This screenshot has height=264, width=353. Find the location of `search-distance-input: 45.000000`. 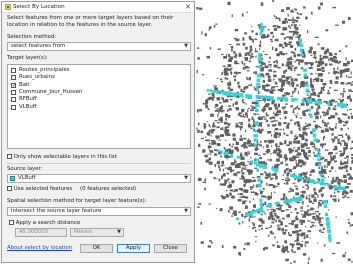

search-distance-input: 45.000000 is located at coordinates (41, 232).